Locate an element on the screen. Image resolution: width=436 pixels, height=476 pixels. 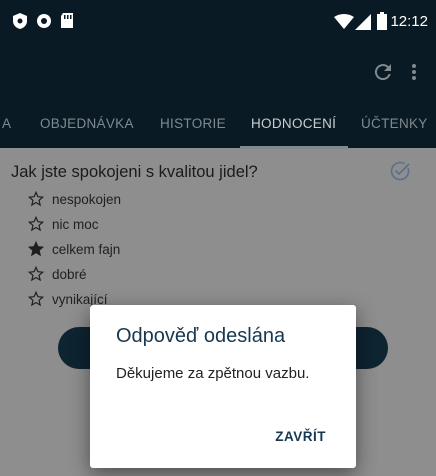
tab-uctenky: ÚČTENKY is located at coordinates (394, 123).